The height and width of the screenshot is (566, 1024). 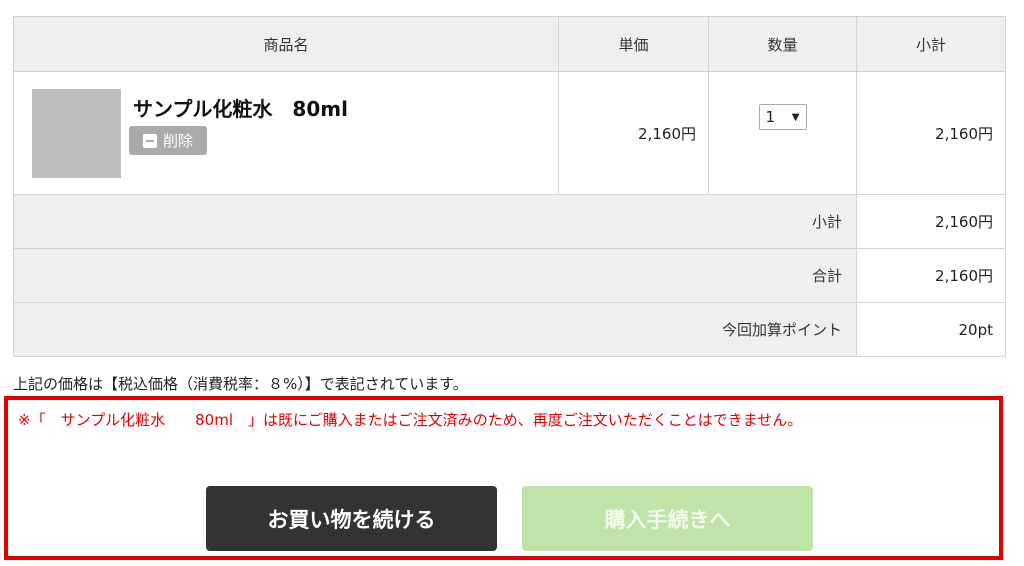 I want to click on summary-label: 小計, so click(x=435, y=221).